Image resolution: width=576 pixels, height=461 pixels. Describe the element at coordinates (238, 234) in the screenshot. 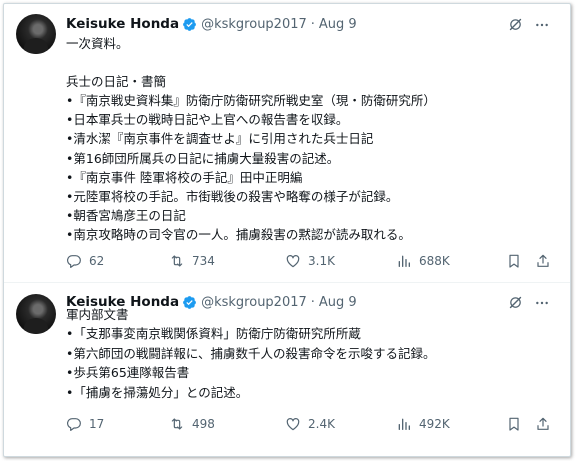

I see `tweet-text-line: •南京攻略時の司令官の一人。捕虜殺害の黙認が読み取れる。` at that location.